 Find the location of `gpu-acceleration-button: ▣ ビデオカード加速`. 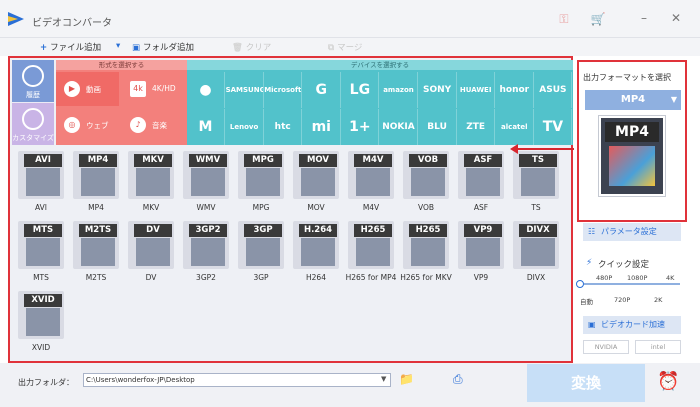

gpu-acceleration-button: ▣ ビデオカード加速 is located at coordinates (632, 325).